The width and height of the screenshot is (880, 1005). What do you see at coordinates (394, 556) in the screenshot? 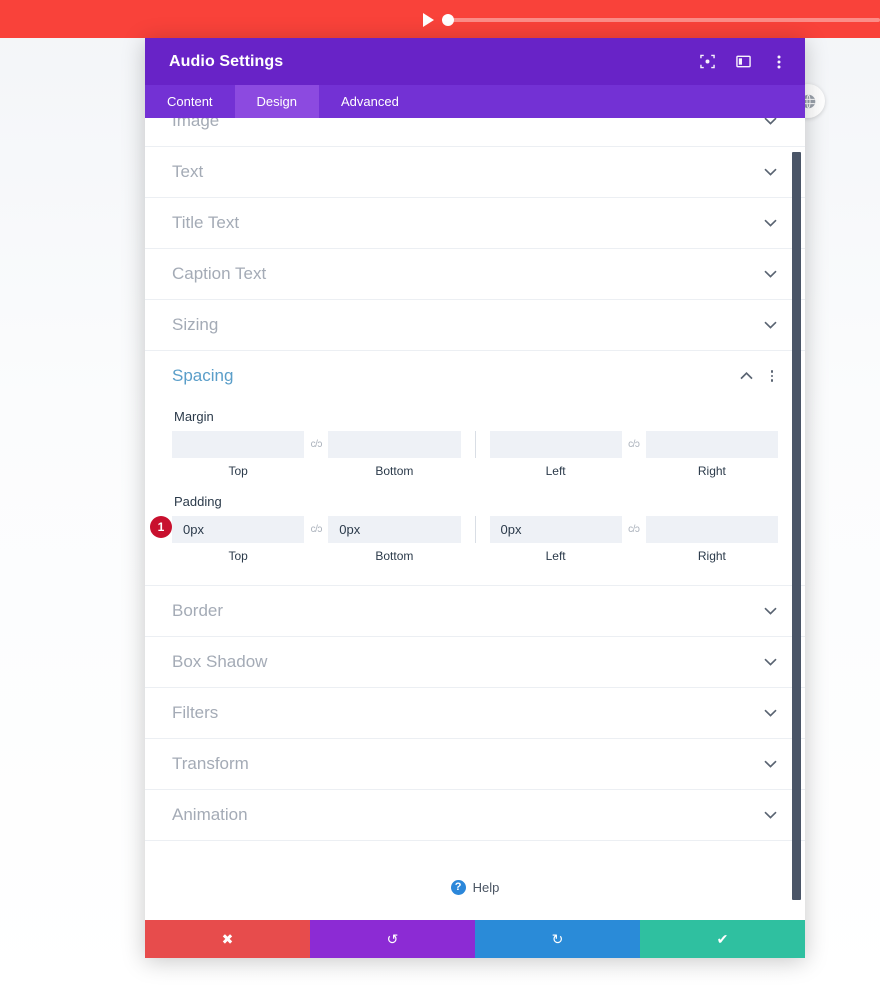
I see `padding-bottom-caption: Bottom` at bounding box center [394, 556].